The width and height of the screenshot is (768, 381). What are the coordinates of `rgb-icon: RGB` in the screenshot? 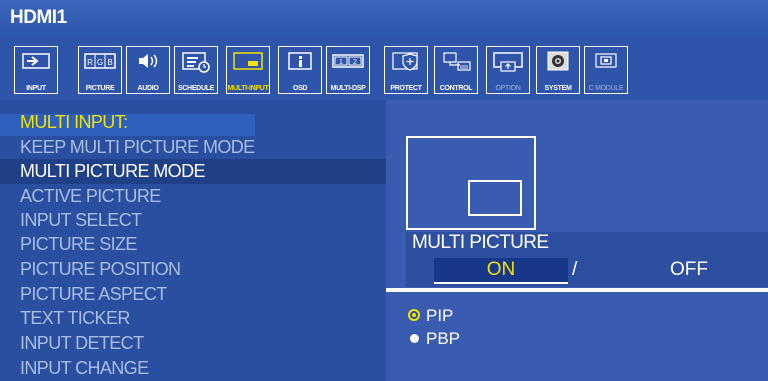 It's located at (100, 61).